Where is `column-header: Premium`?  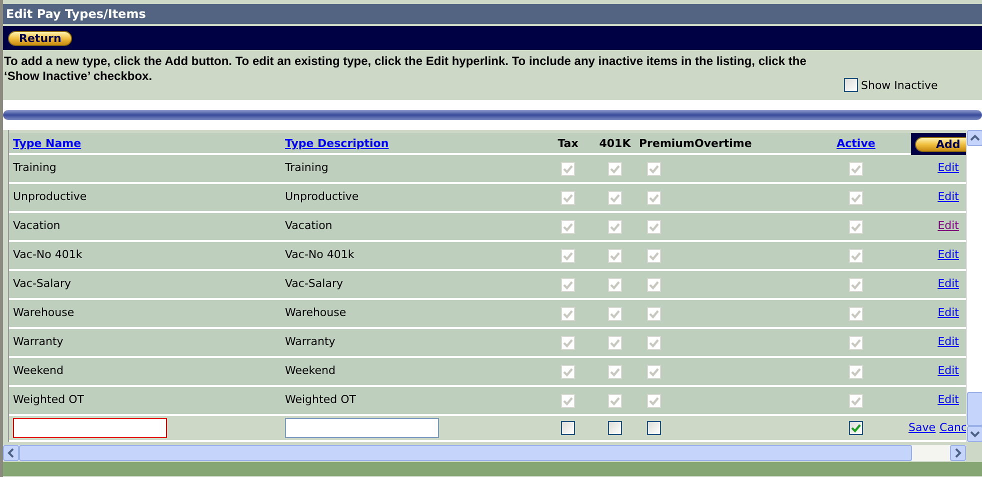 column-header: Premium is located at coordinates (666, 143).